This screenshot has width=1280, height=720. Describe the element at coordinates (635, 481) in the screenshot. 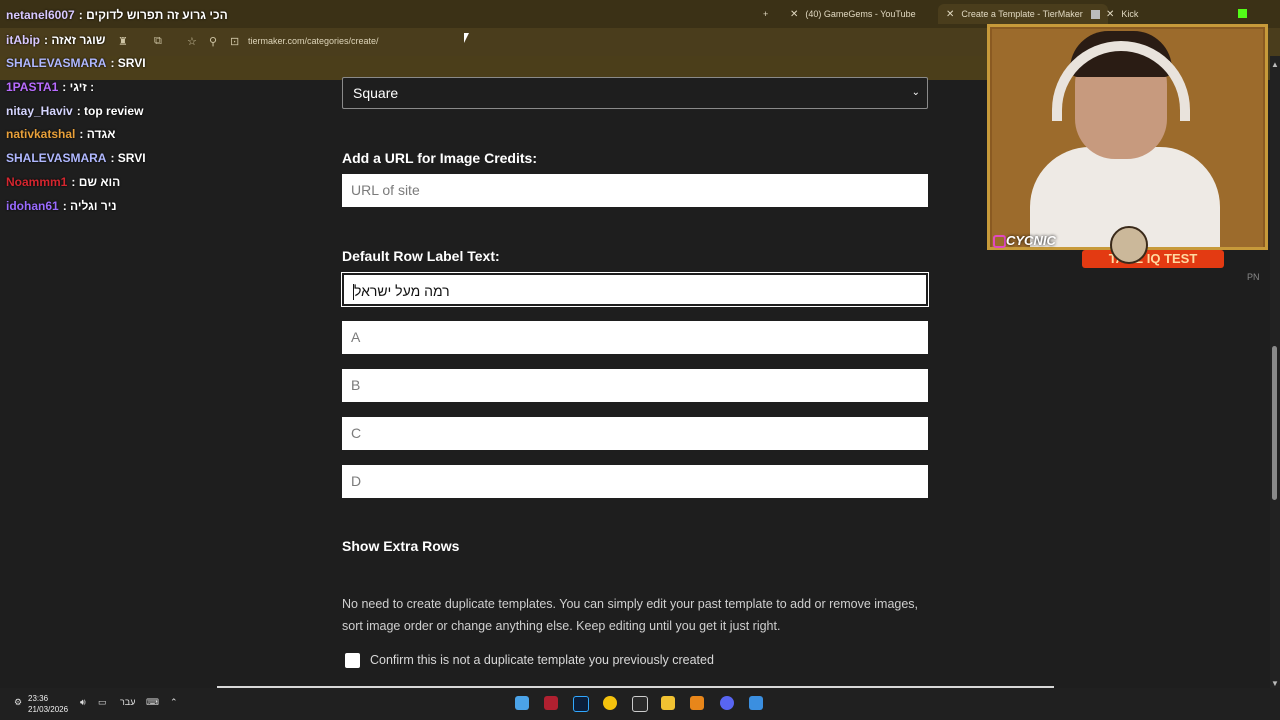

I see `row-input-d: D` at that location.